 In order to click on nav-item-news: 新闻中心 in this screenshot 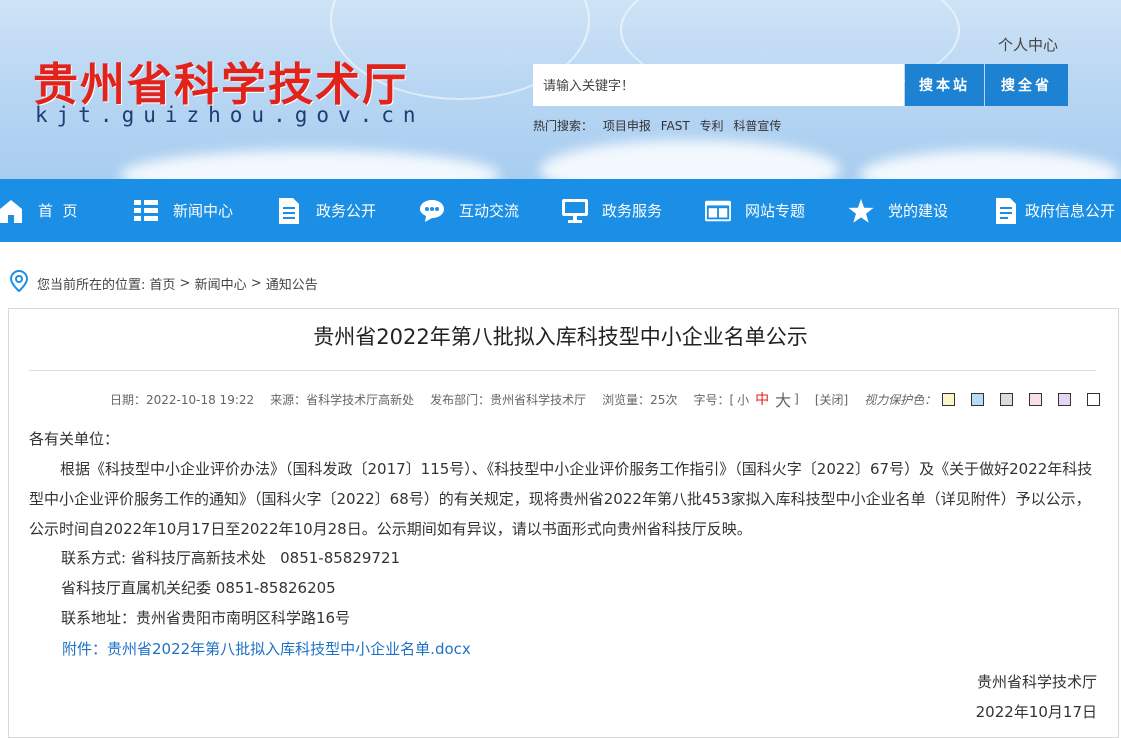, I will do `click(183, 210)`.